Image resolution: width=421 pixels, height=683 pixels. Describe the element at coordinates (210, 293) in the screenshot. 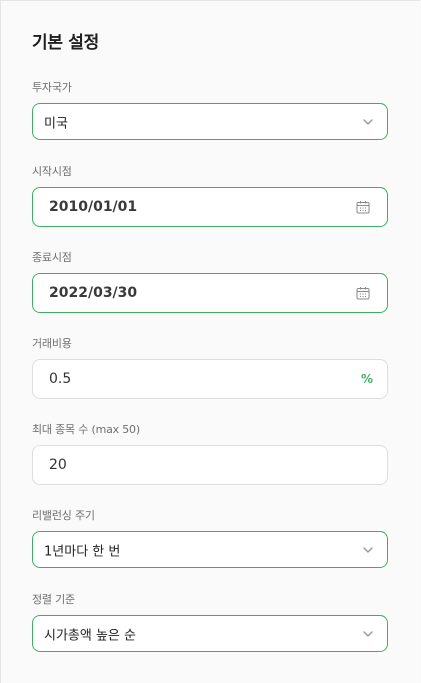

I see `end-date-input: 2022/03/30` at that location.